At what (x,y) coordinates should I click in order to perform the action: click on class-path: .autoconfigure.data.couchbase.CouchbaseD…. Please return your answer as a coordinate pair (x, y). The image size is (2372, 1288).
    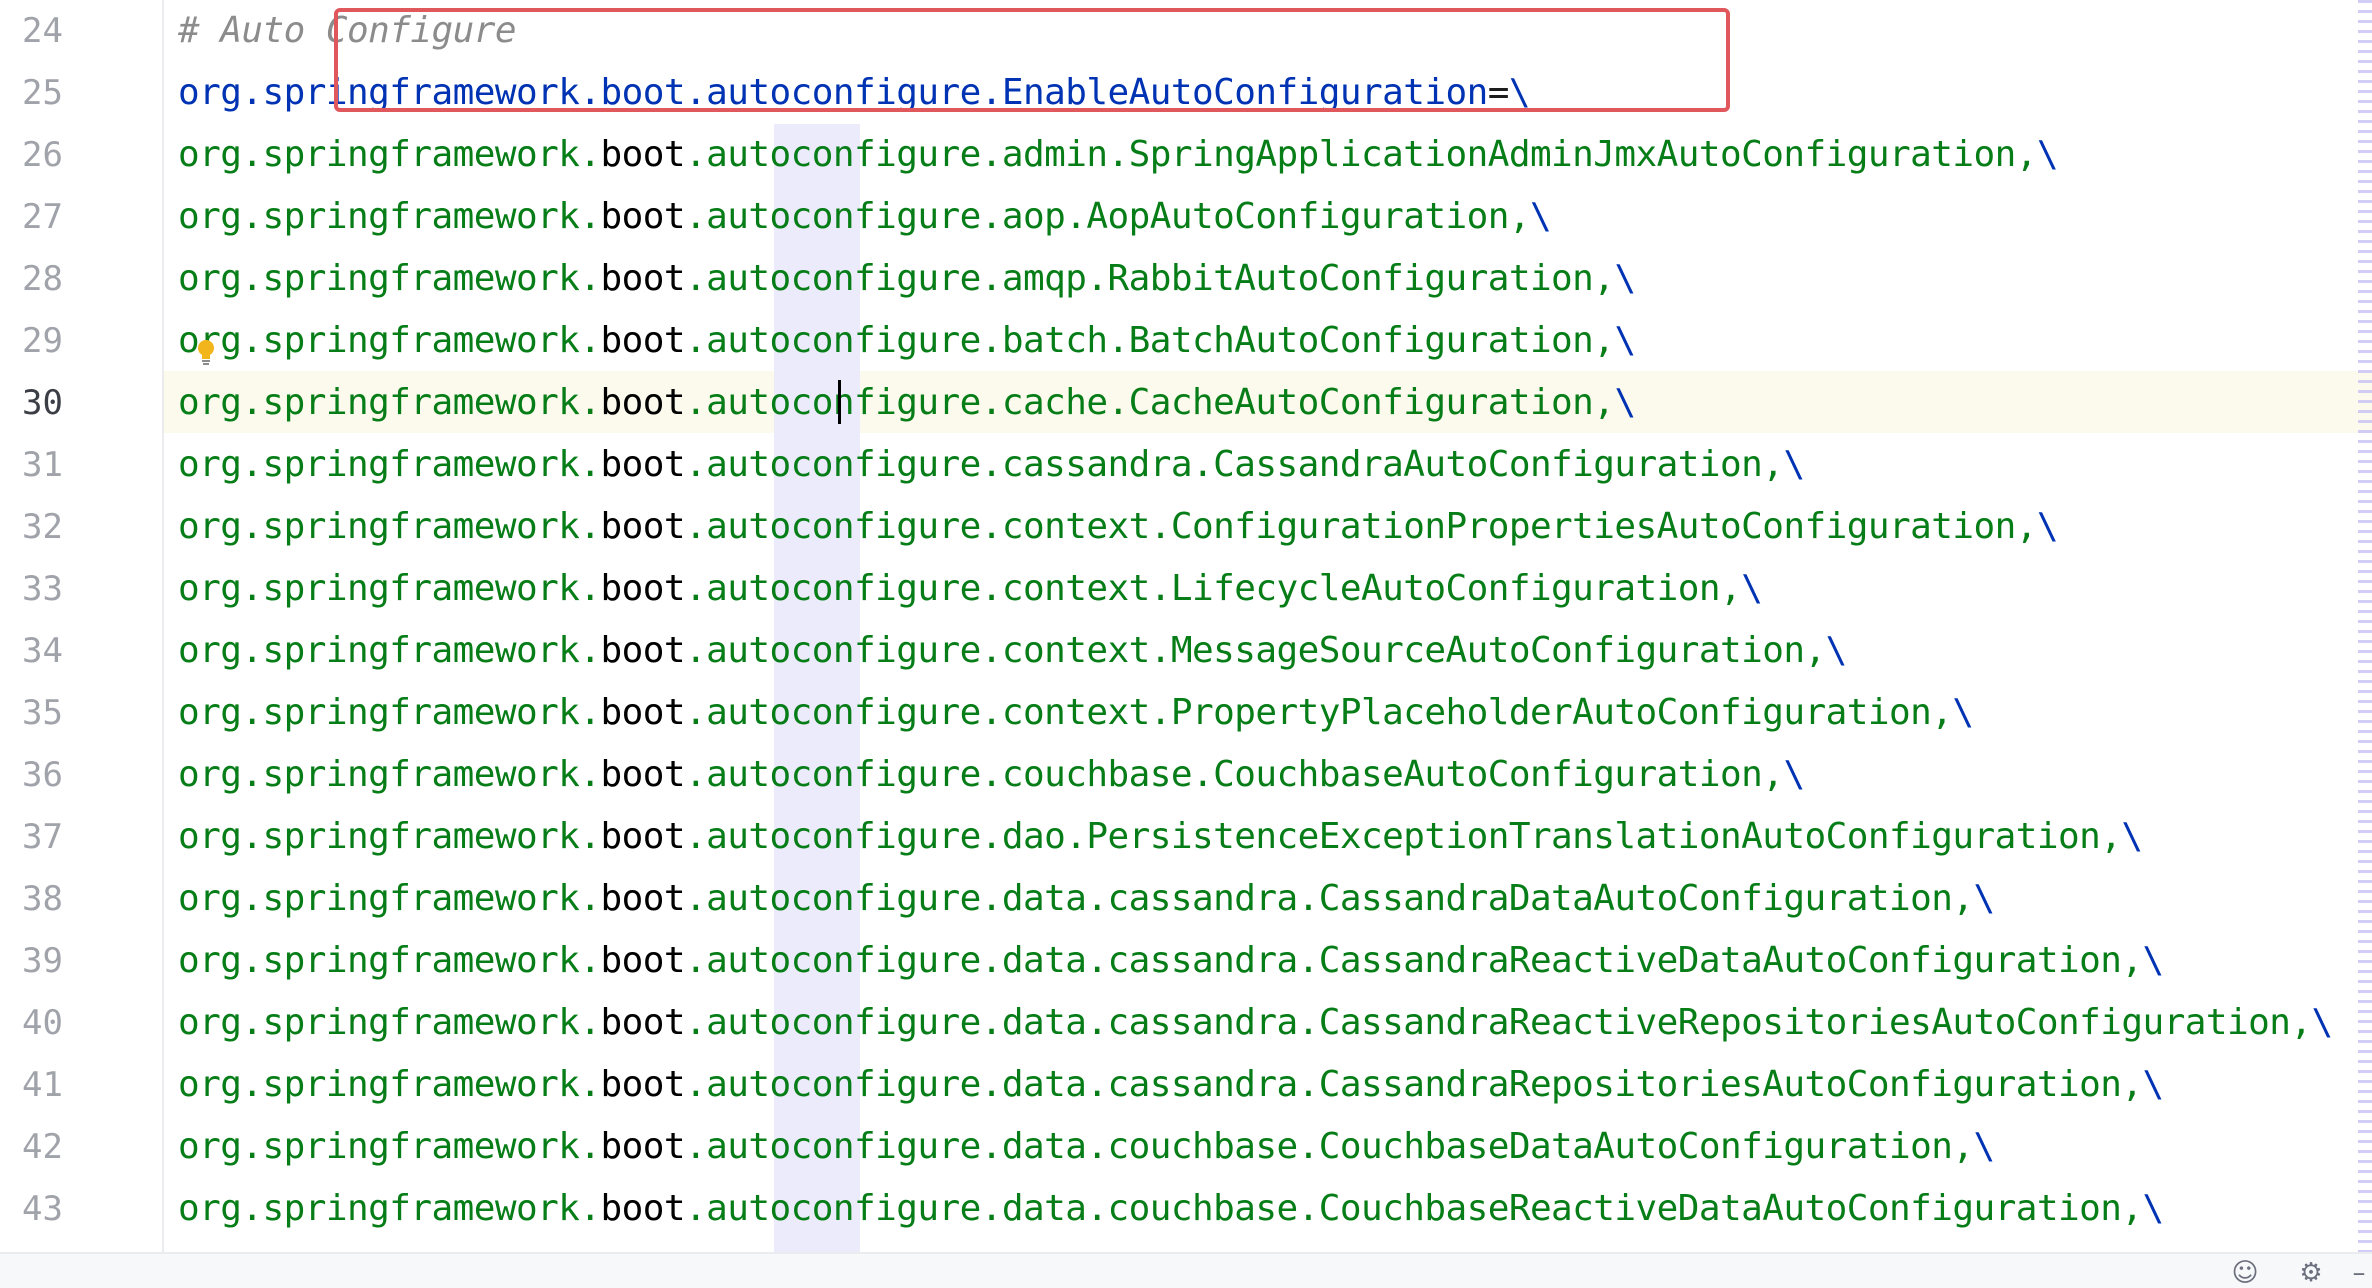
    Looking at the image, I should click on (1329, 1146).